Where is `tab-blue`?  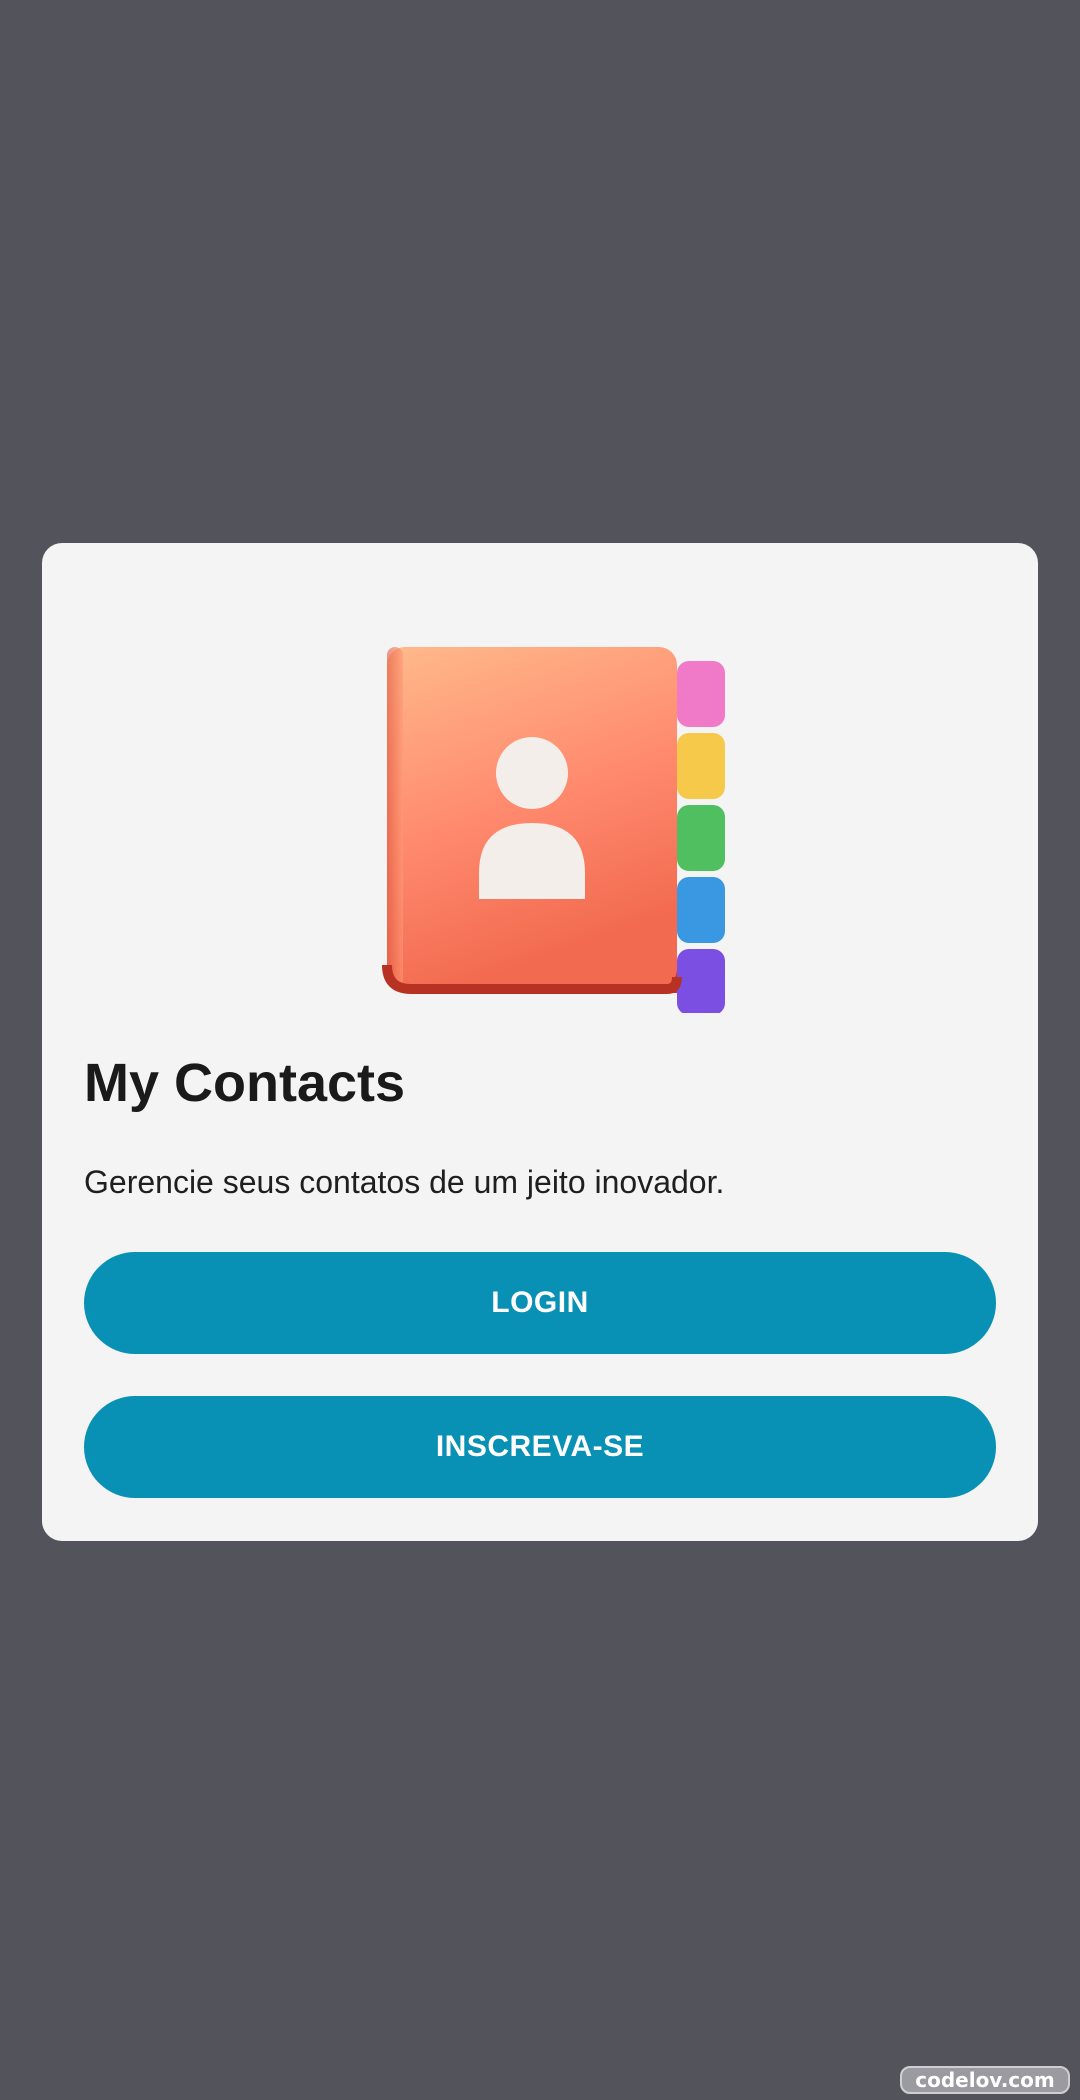 tab-blue is located at coordinates (701, 910).